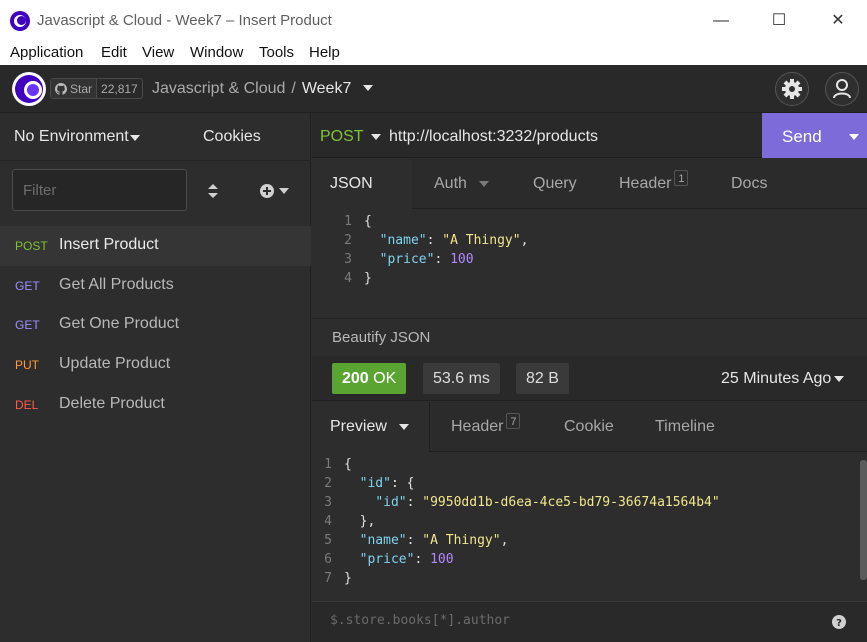  What do you see at coordinates (119, 323) in the screenshot?
I see `request-name: Get One Product` at bounding box center [119, 323].